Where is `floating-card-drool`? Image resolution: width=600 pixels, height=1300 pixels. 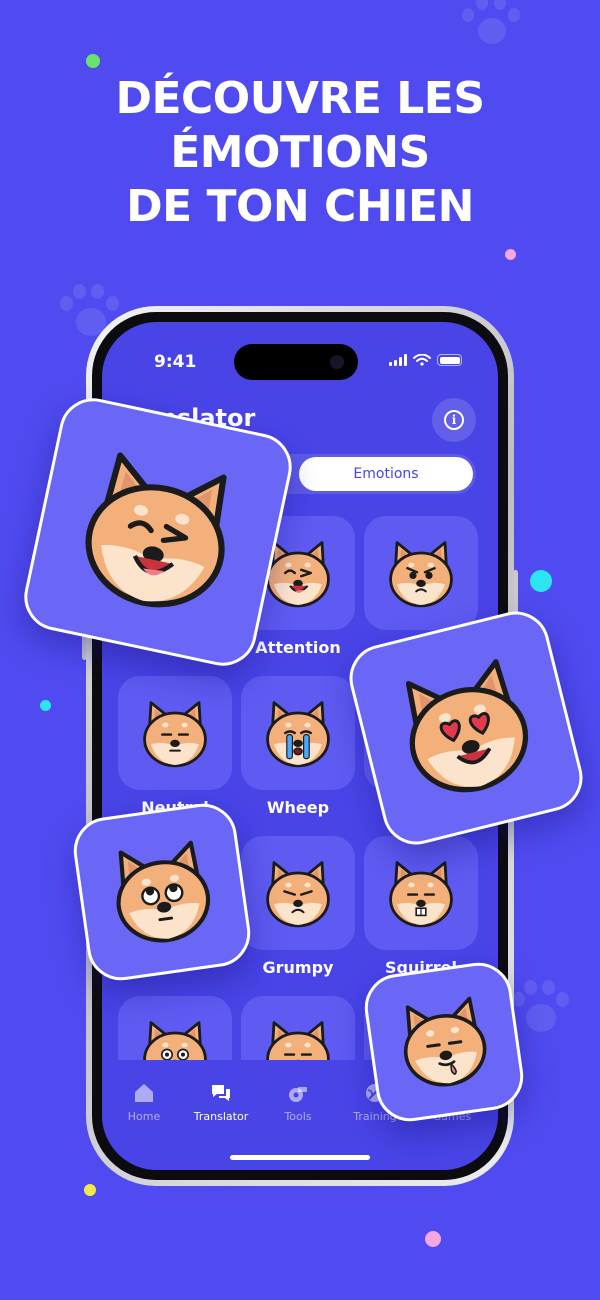
floating-card-drool is located at coordinates (444, 1042).